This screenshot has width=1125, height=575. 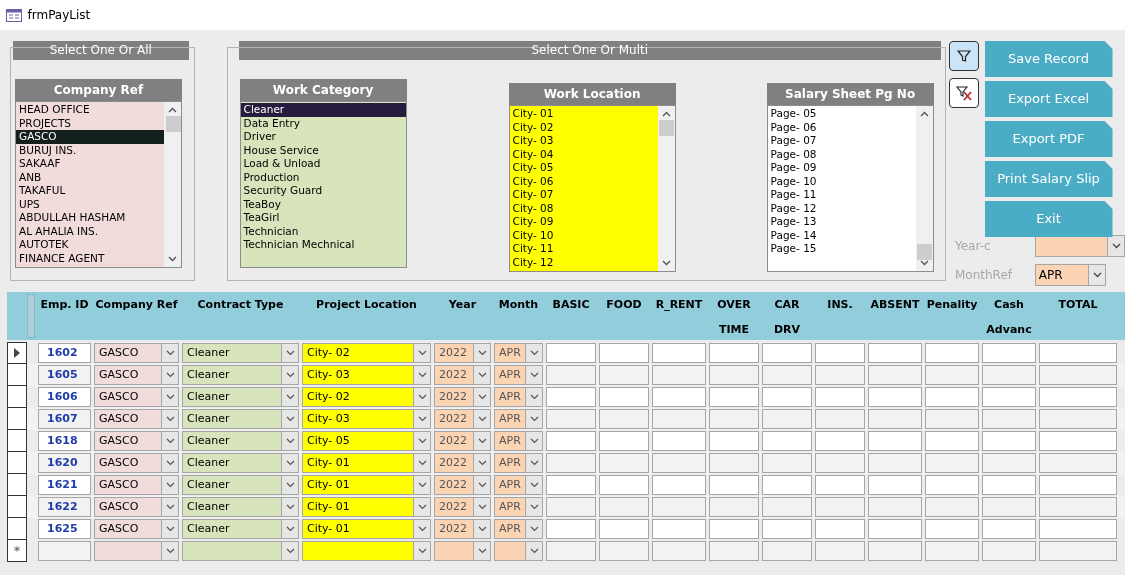 I want to click on emp-id-field: 1618, so click(x=64, y=441).